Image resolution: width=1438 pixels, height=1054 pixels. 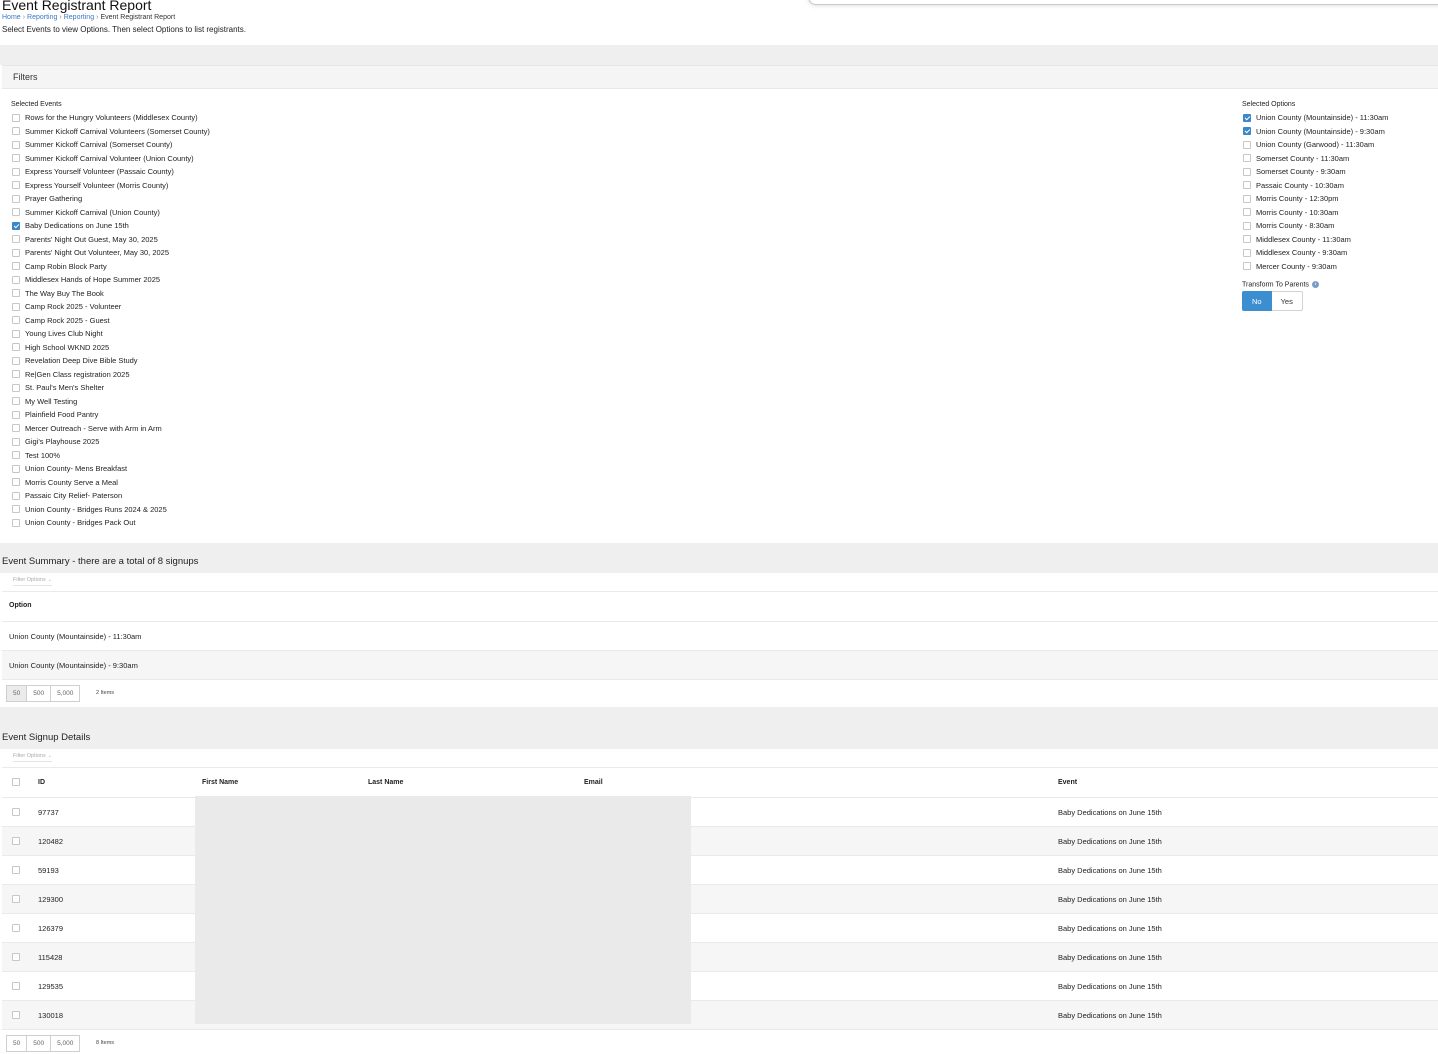 What do you see at coordinates (720, 664) in the screenshot?
I see `table-row: Union County (Mountainside) - 9:30am` at bounding box center [720, 664].